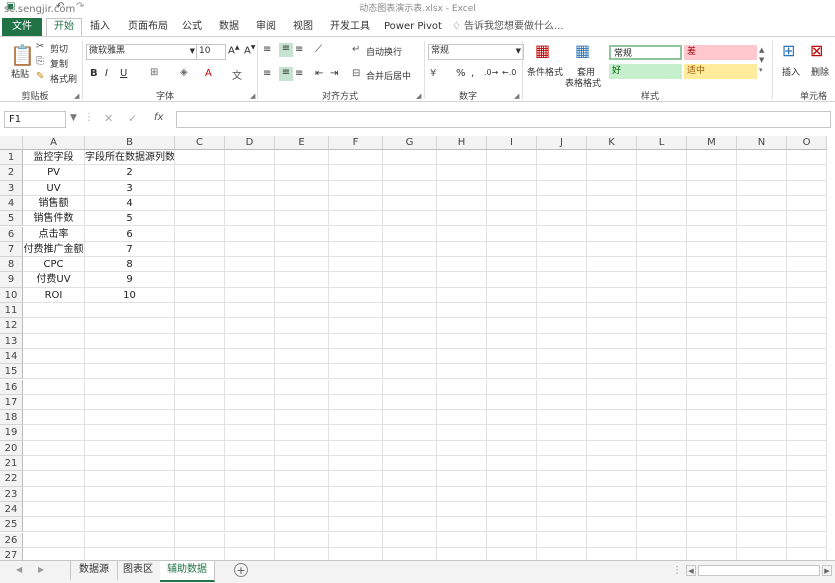  Describe the element at coordinates (827, 570) in the screenshot. I see `scroll-right-icon: ▶` at that location.